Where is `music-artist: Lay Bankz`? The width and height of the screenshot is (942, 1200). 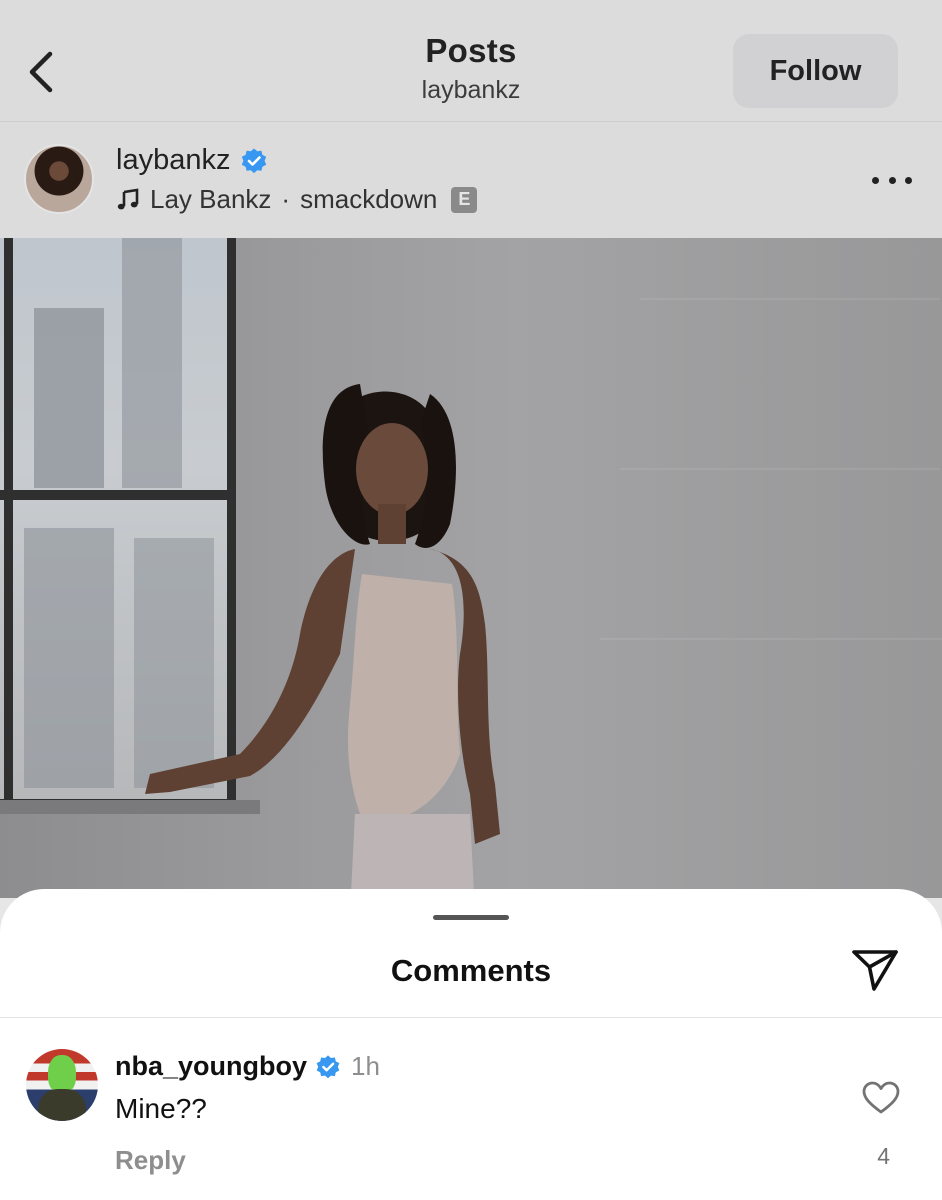 music-artist: Lay Bankz is located at coordinates (211, 199).